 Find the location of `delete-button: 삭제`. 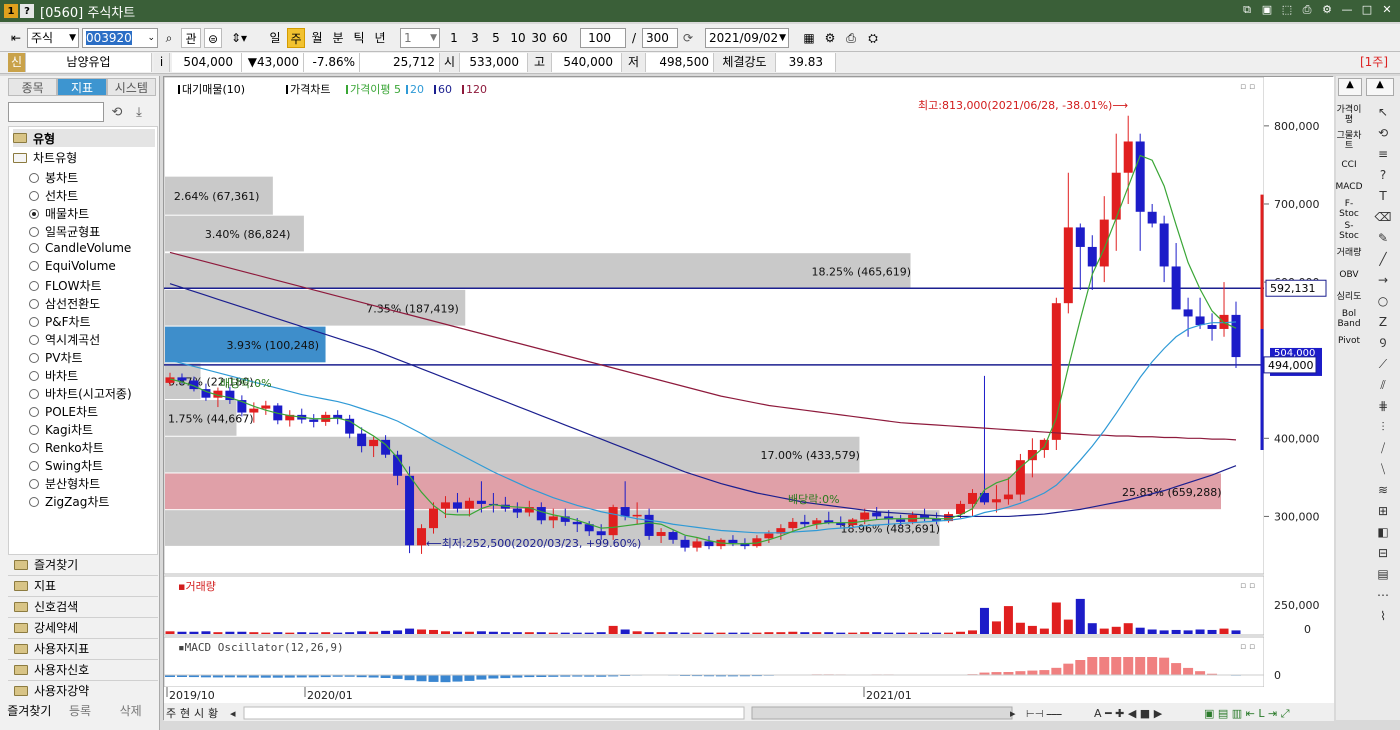

delete-button: 삭제 is located at coordinates (130, 711).